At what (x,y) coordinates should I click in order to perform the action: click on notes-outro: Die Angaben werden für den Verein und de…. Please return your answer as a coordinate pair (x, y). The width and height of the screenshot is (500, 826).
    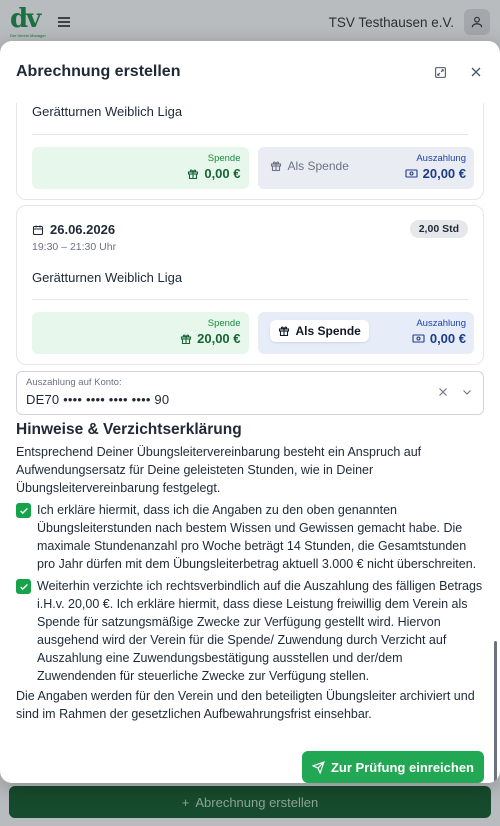
    Looking at the image, I should click on (245, 705).